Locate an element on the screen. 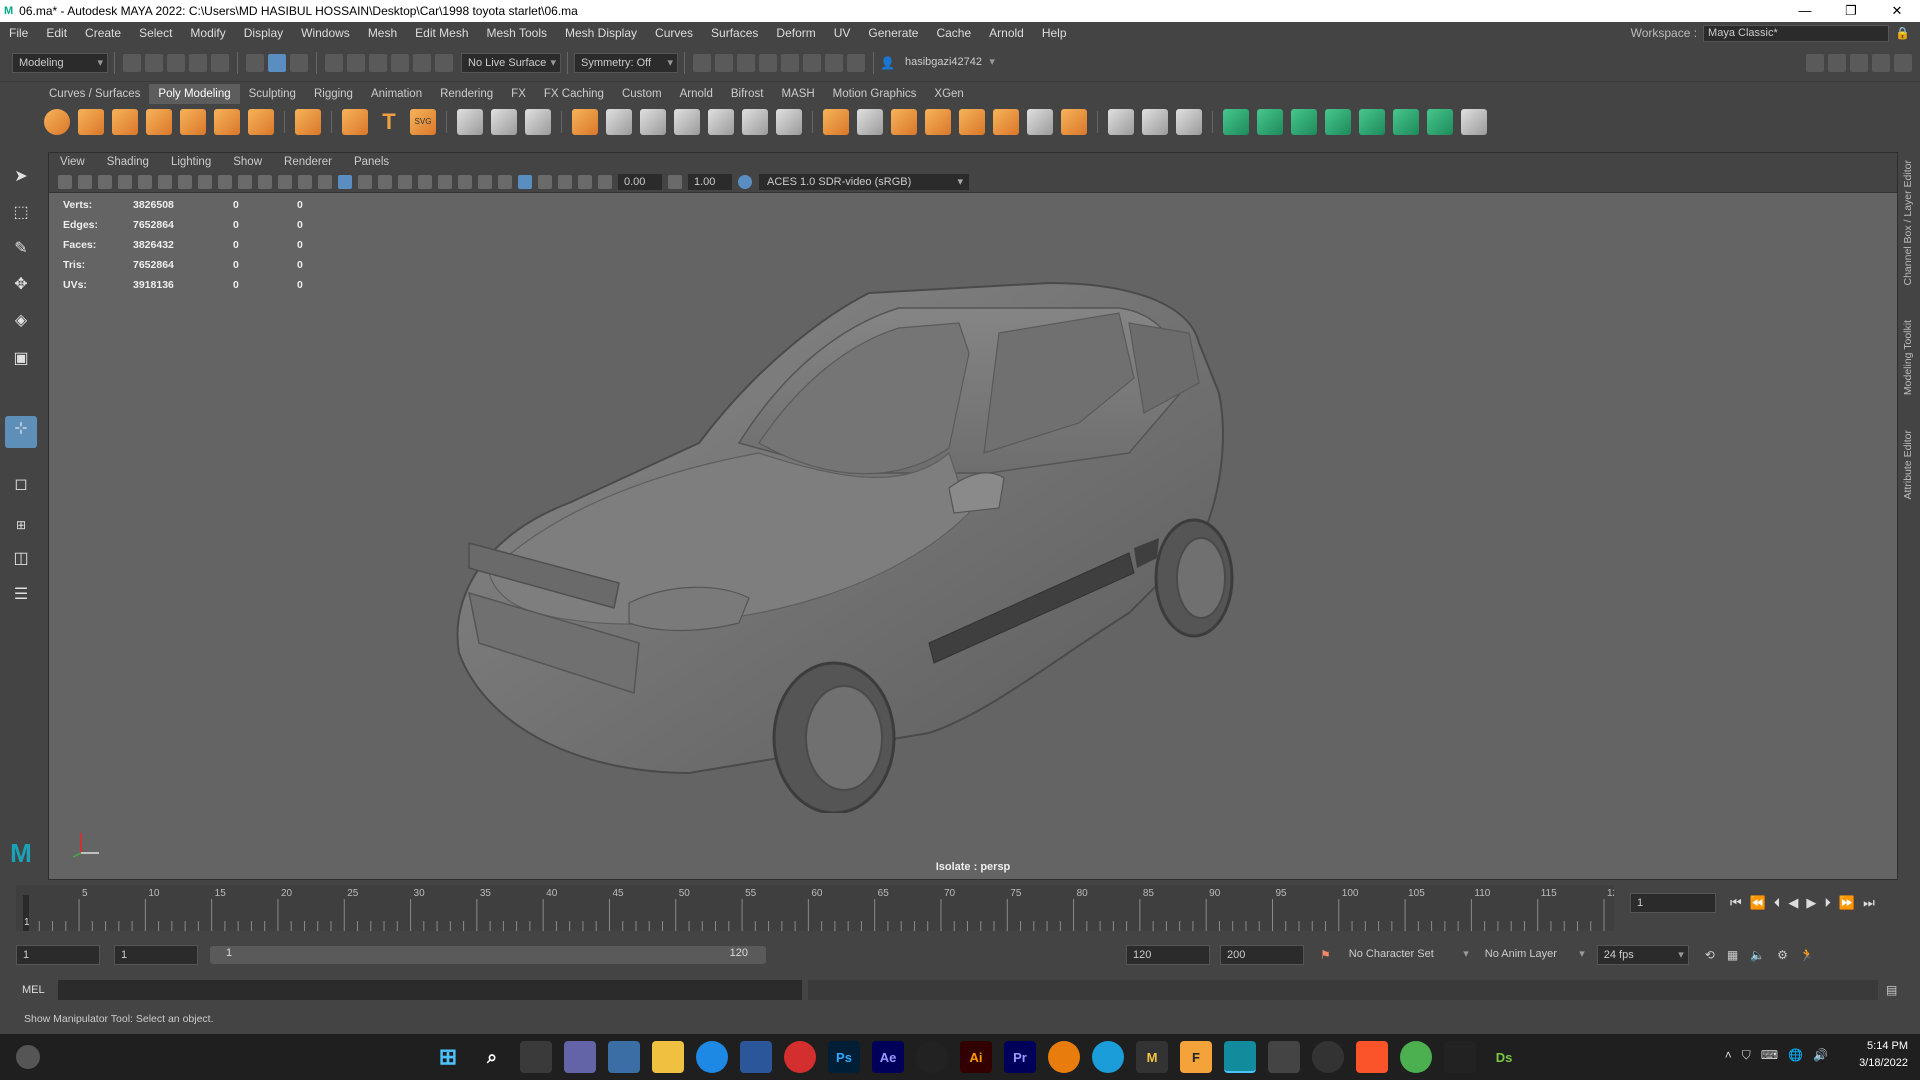 Image resolution: width=1920 pixels, height=1080 pixels. redo-icon is located at coordinates (220, 62).